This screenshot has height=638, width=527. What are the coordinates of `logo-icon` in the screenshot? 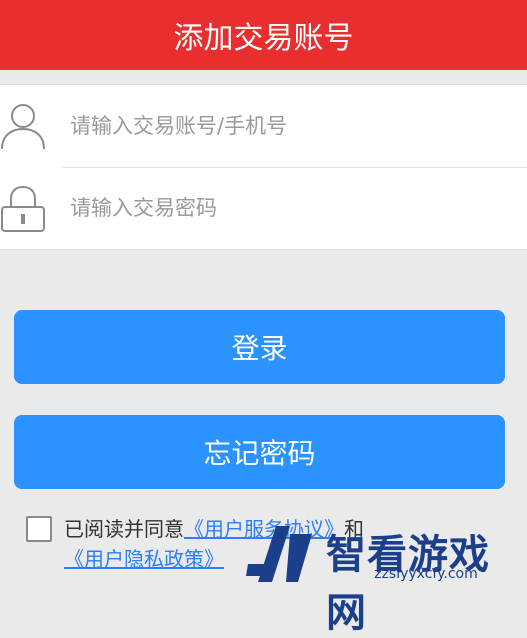 It's located at (279, 554).